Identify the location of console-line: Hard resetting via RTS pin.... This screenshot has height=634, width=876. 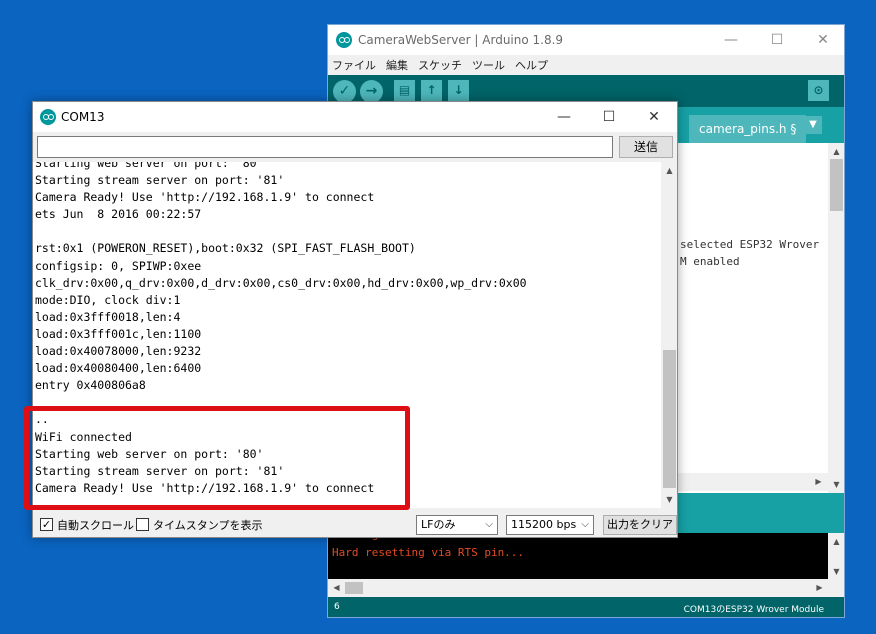
(428, 552).